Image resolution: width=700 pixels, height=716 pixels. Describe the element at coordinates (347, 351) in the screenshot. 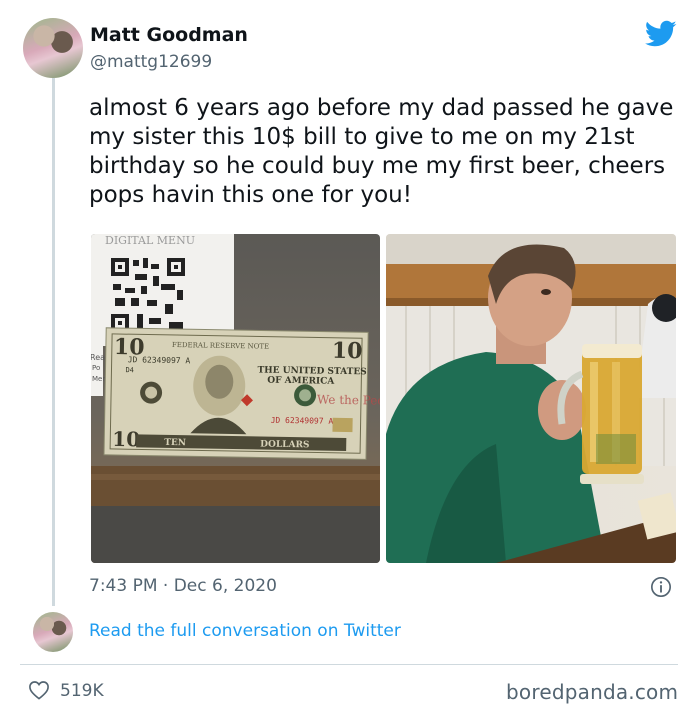

I see `bill-value-top-right: 10` at that location.